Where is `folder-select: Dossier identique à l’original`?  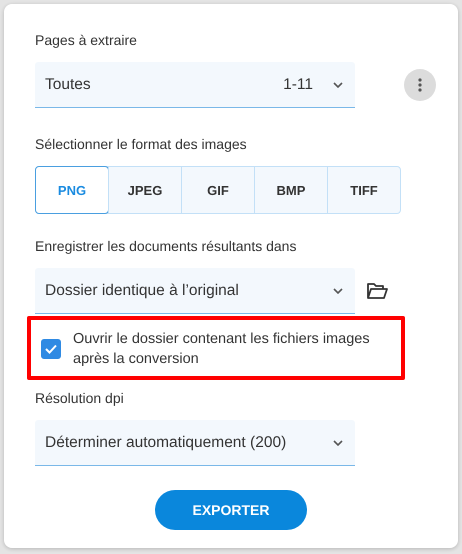
folder-select: Dossier identique à l’original is located at coordinates (195, 291).